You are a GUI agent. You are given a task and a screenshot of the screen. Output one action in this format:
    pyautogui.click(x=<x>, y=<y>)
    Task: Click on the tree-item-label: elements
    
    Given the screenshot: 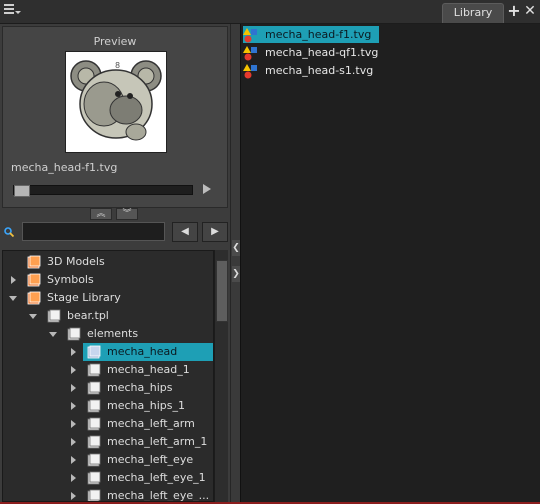 What is the action you would take?
    pyautogui.click(x=113, y=333)
    